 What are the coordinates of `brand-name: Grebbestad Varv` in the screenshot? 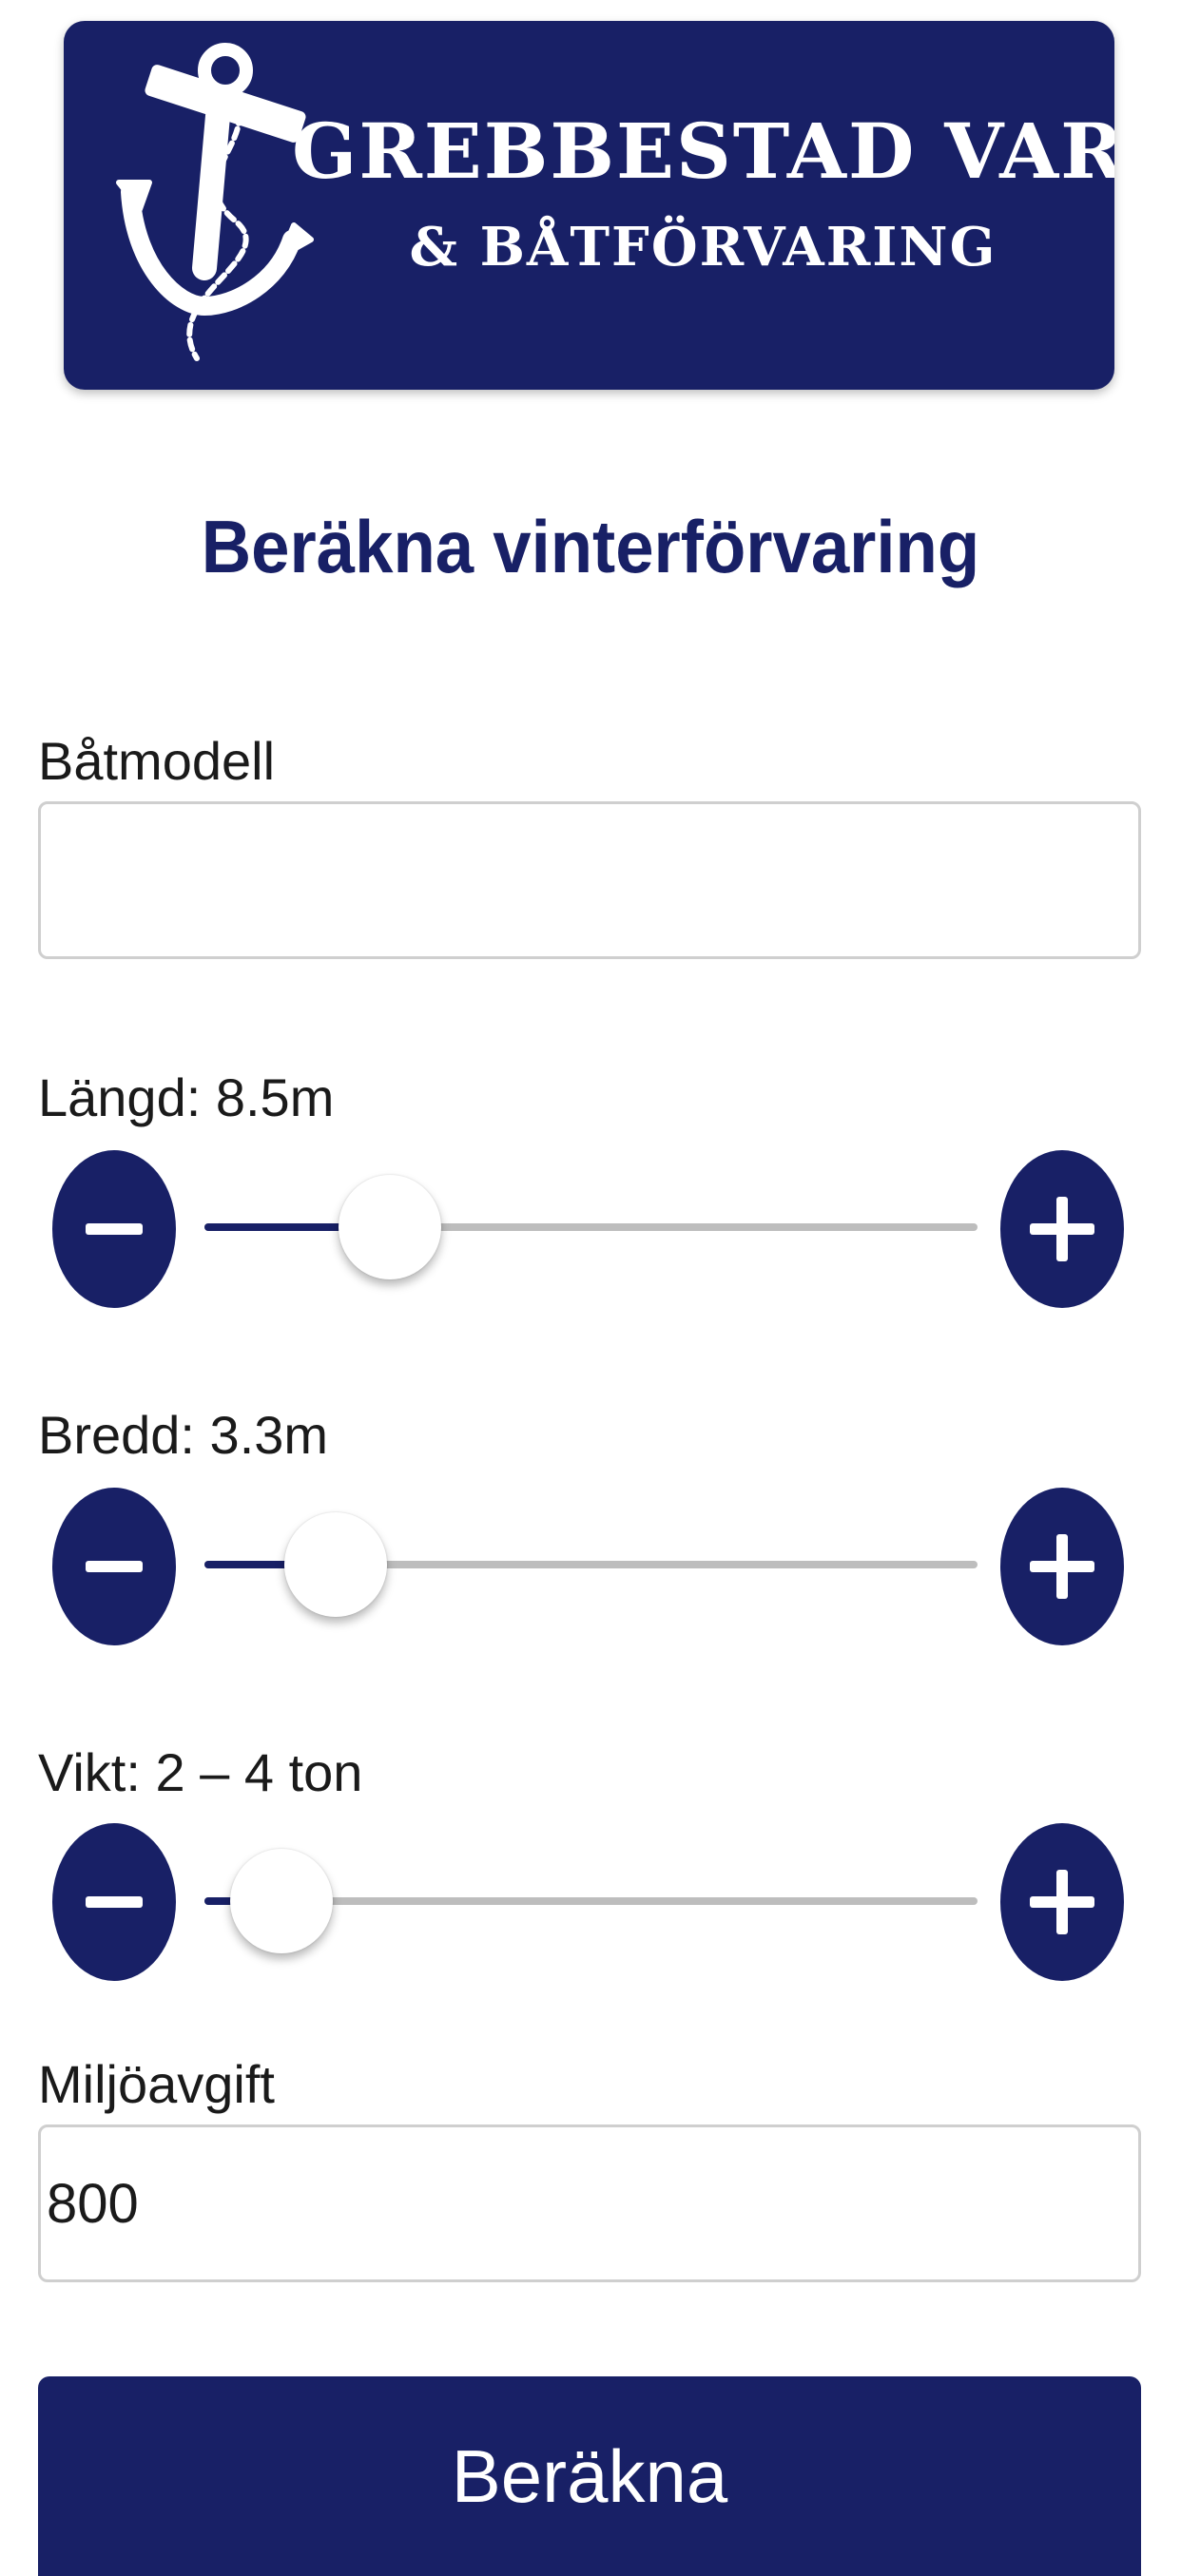 It's located at (703, 151).